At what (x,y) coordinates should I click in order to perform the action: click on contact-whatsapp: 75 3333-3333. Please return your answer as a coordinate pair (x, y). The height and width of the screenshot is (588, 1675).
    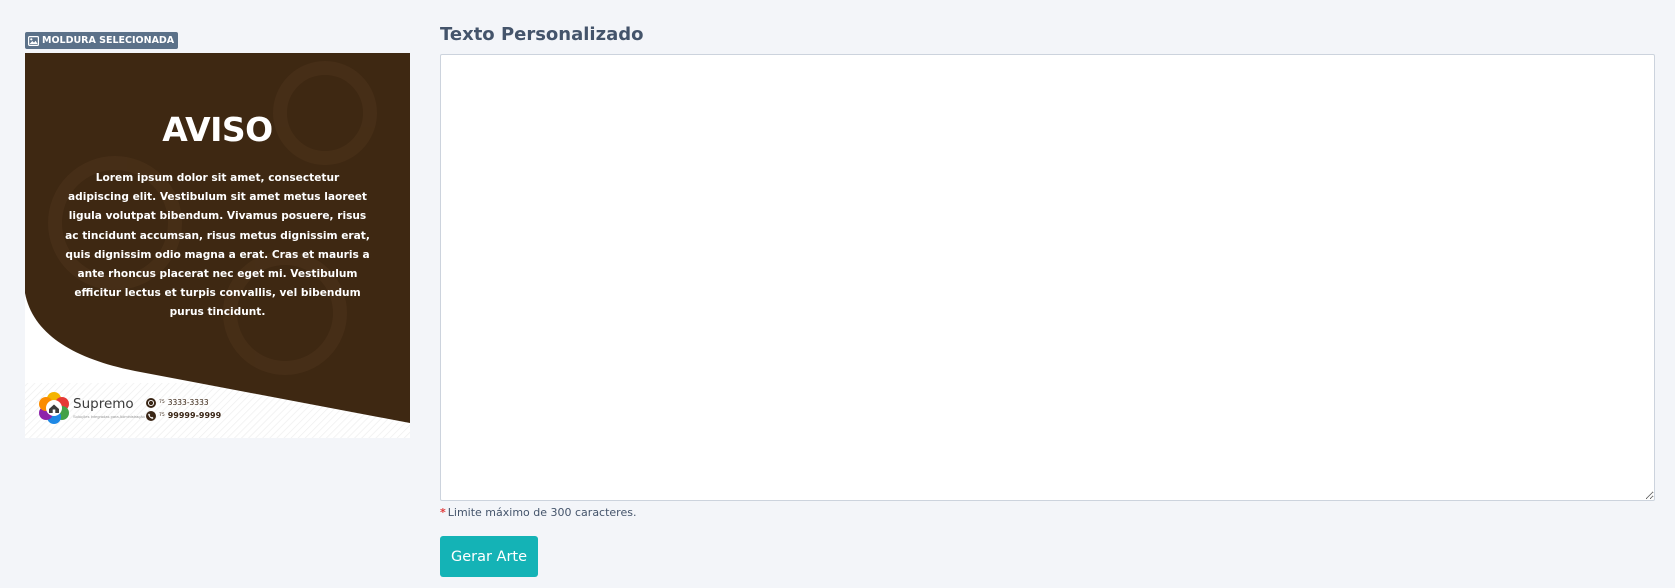
    Looking at the image, I should click on (183, 402).